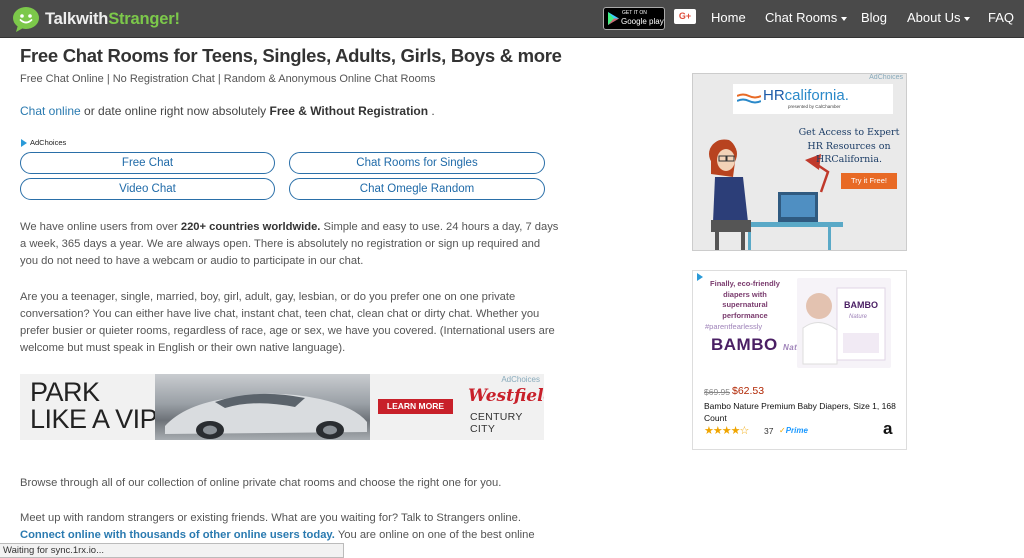 The height and width of the screenshot is (558, 1024). Describe the element at coordinates (50, 111) in the screenshot. I see `chat-online-link: Chat online` at that location.